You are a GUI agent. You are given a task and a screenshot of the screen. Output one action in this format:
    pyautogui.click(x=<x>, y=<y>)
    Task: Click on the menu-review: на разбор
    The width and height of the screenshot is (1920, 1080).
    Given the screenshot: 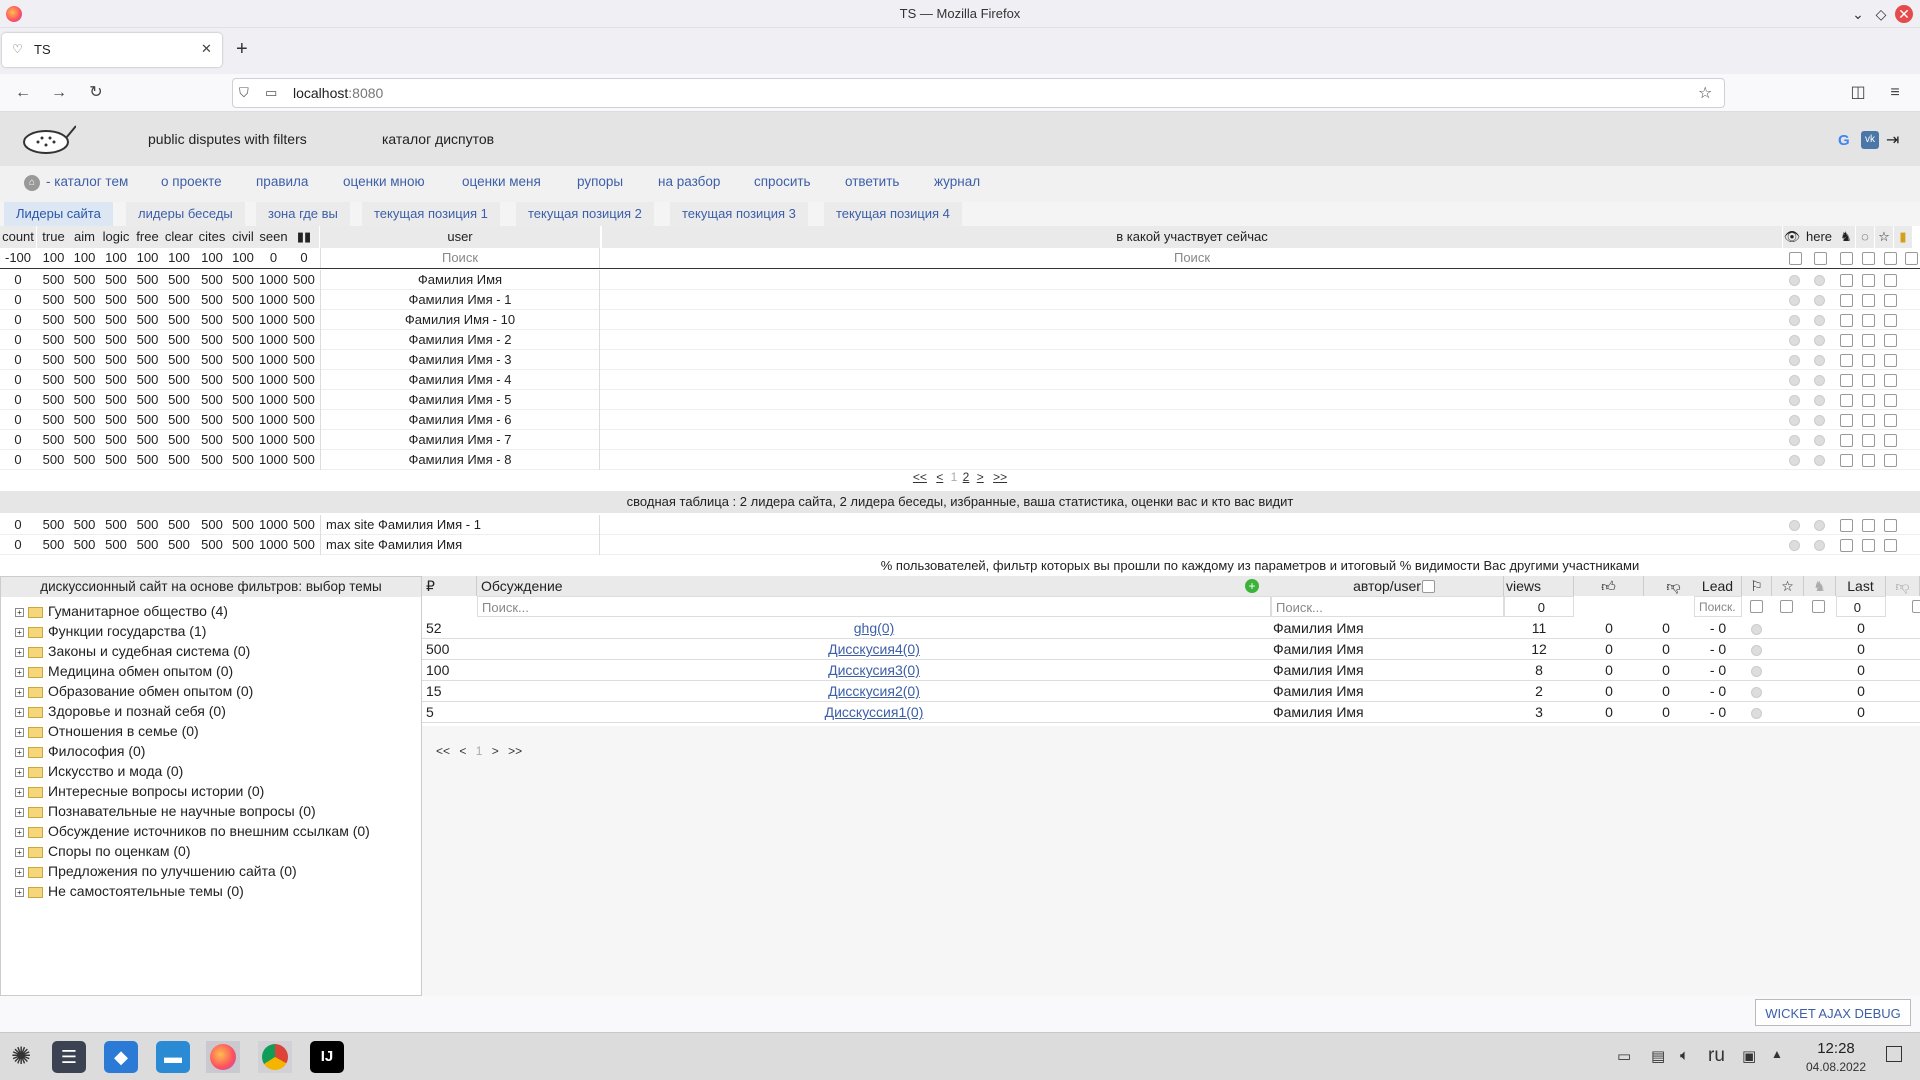 What is the action you would take?
    pyautogui.click(x=689, y=181)
    